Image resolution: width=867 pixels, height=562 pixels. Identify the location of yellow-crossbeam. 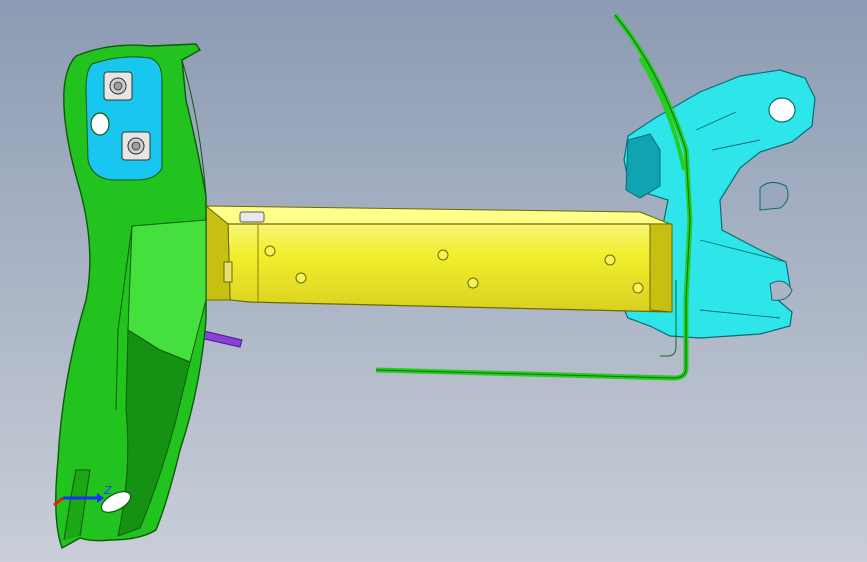
(438, 258).